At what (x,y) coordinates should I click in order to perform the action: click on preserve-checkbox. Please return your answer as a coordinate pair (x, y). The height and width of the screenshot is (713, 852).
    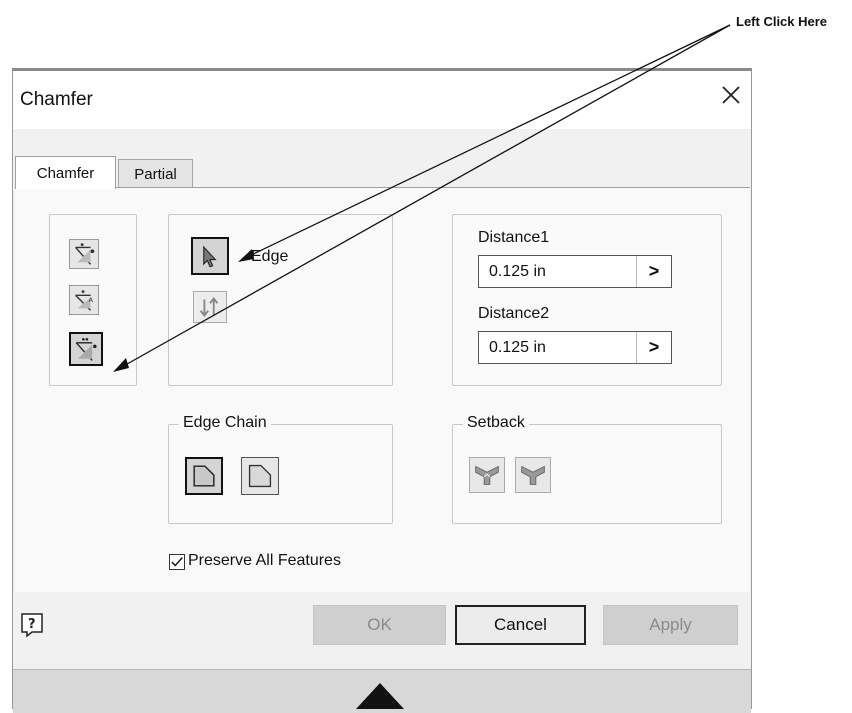
    Looking at the image, I should click on (177, 562).